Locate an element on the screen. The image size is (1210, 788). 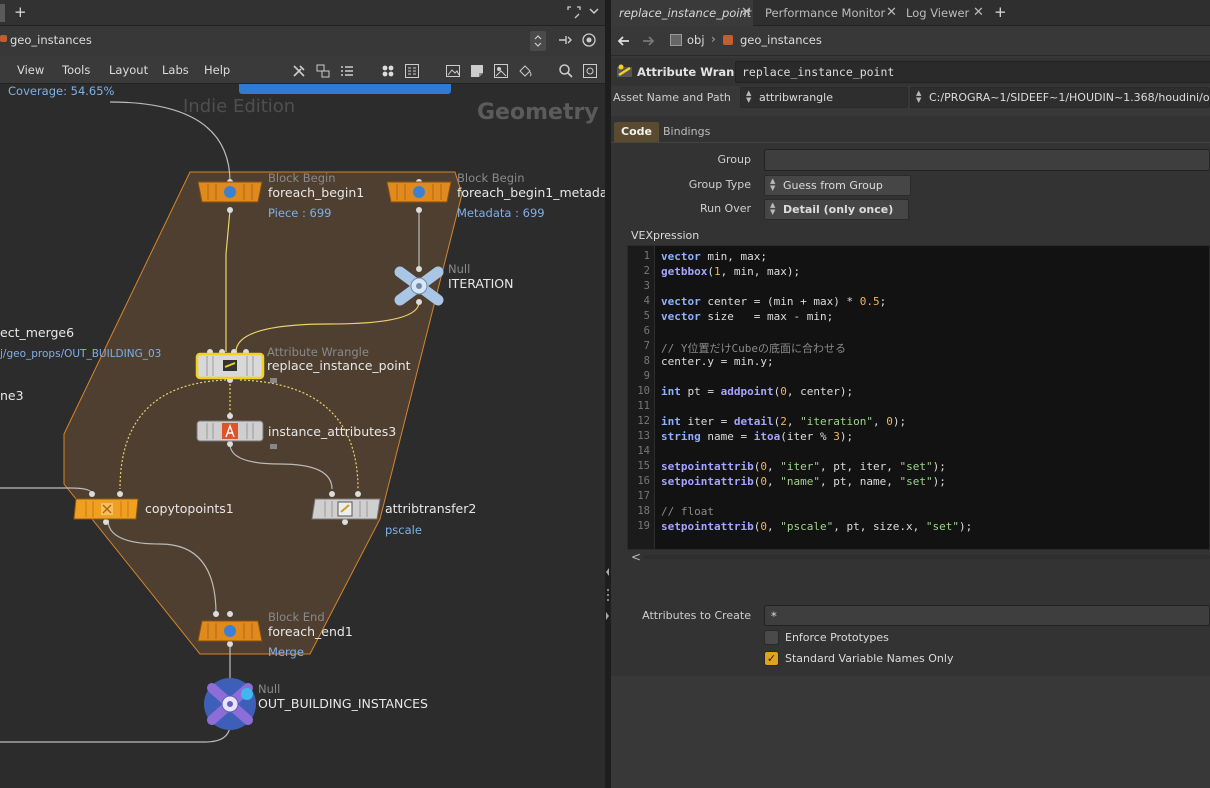
frame-all-icon is located at coordinates (590, 72).